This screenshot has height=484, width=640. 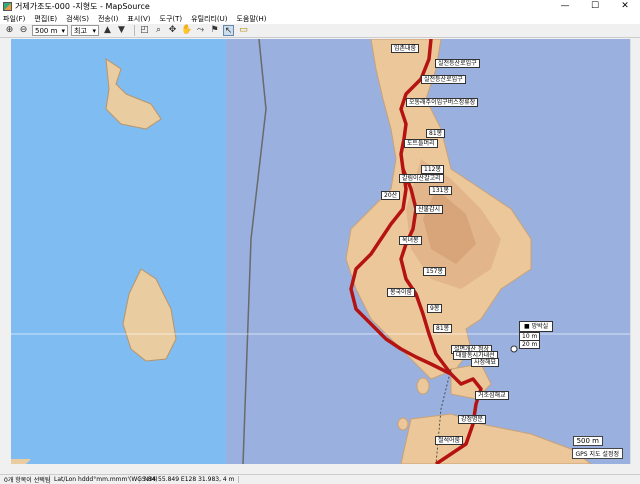 What do you see at coordinates (243, 30) in the screenshot?
I see `measure-tool-icon: ▭` at bounding box center [243, 30].